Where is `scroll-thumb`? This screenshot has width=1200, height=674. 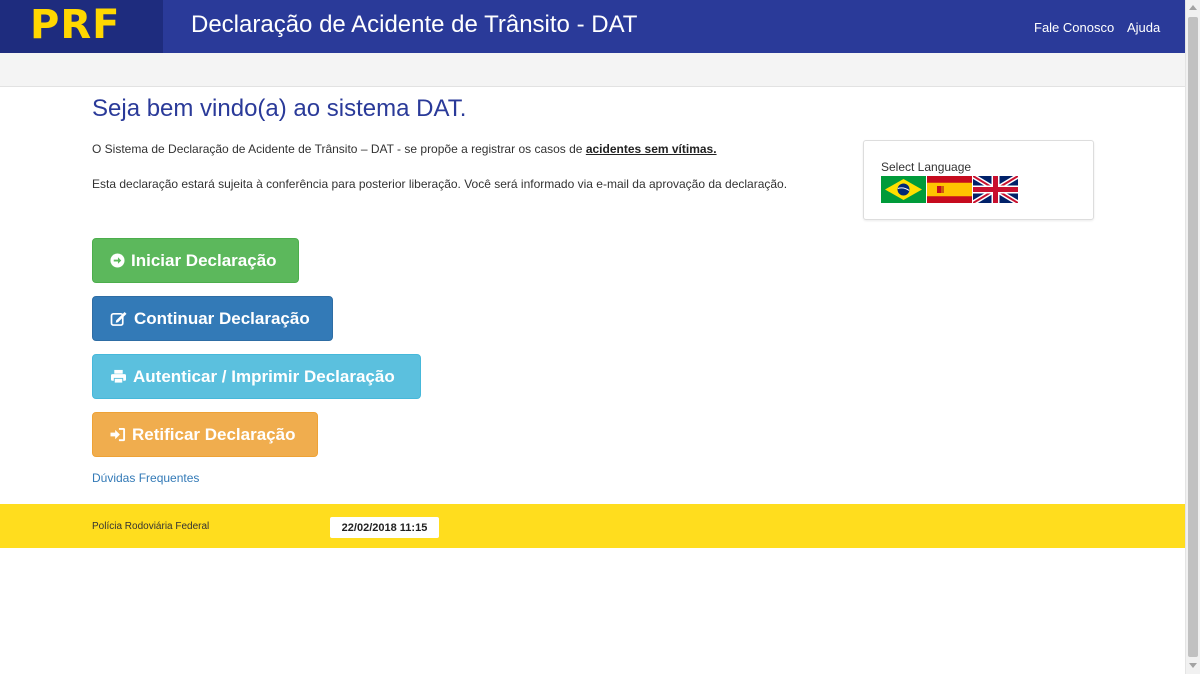 scroll-thumb is located at coordinates (1193, 337).